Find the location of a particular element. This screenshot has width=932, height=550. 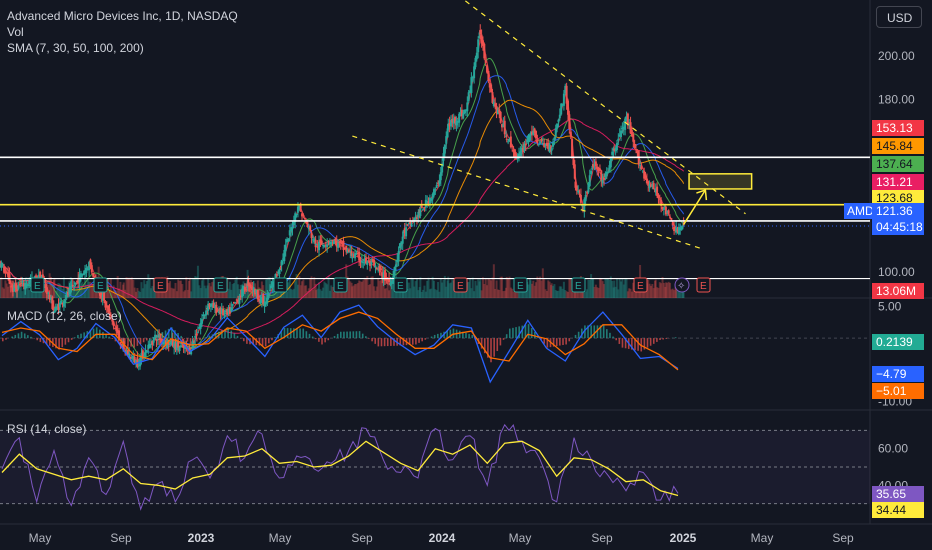

macd-indicator-label: MACD (12, 26, close) is located at coordinates (64, 316).